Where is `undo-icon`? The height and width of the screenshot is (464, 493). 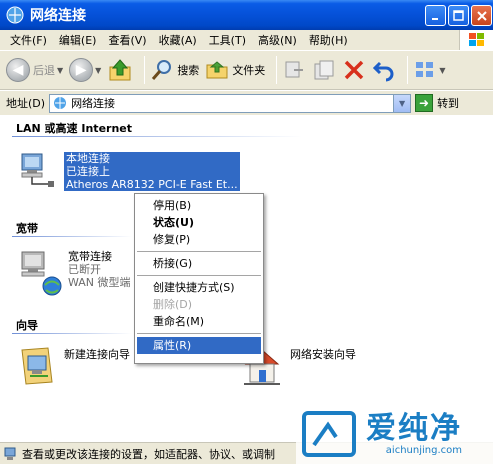 undo-icon is located at coordinates (383, 71).